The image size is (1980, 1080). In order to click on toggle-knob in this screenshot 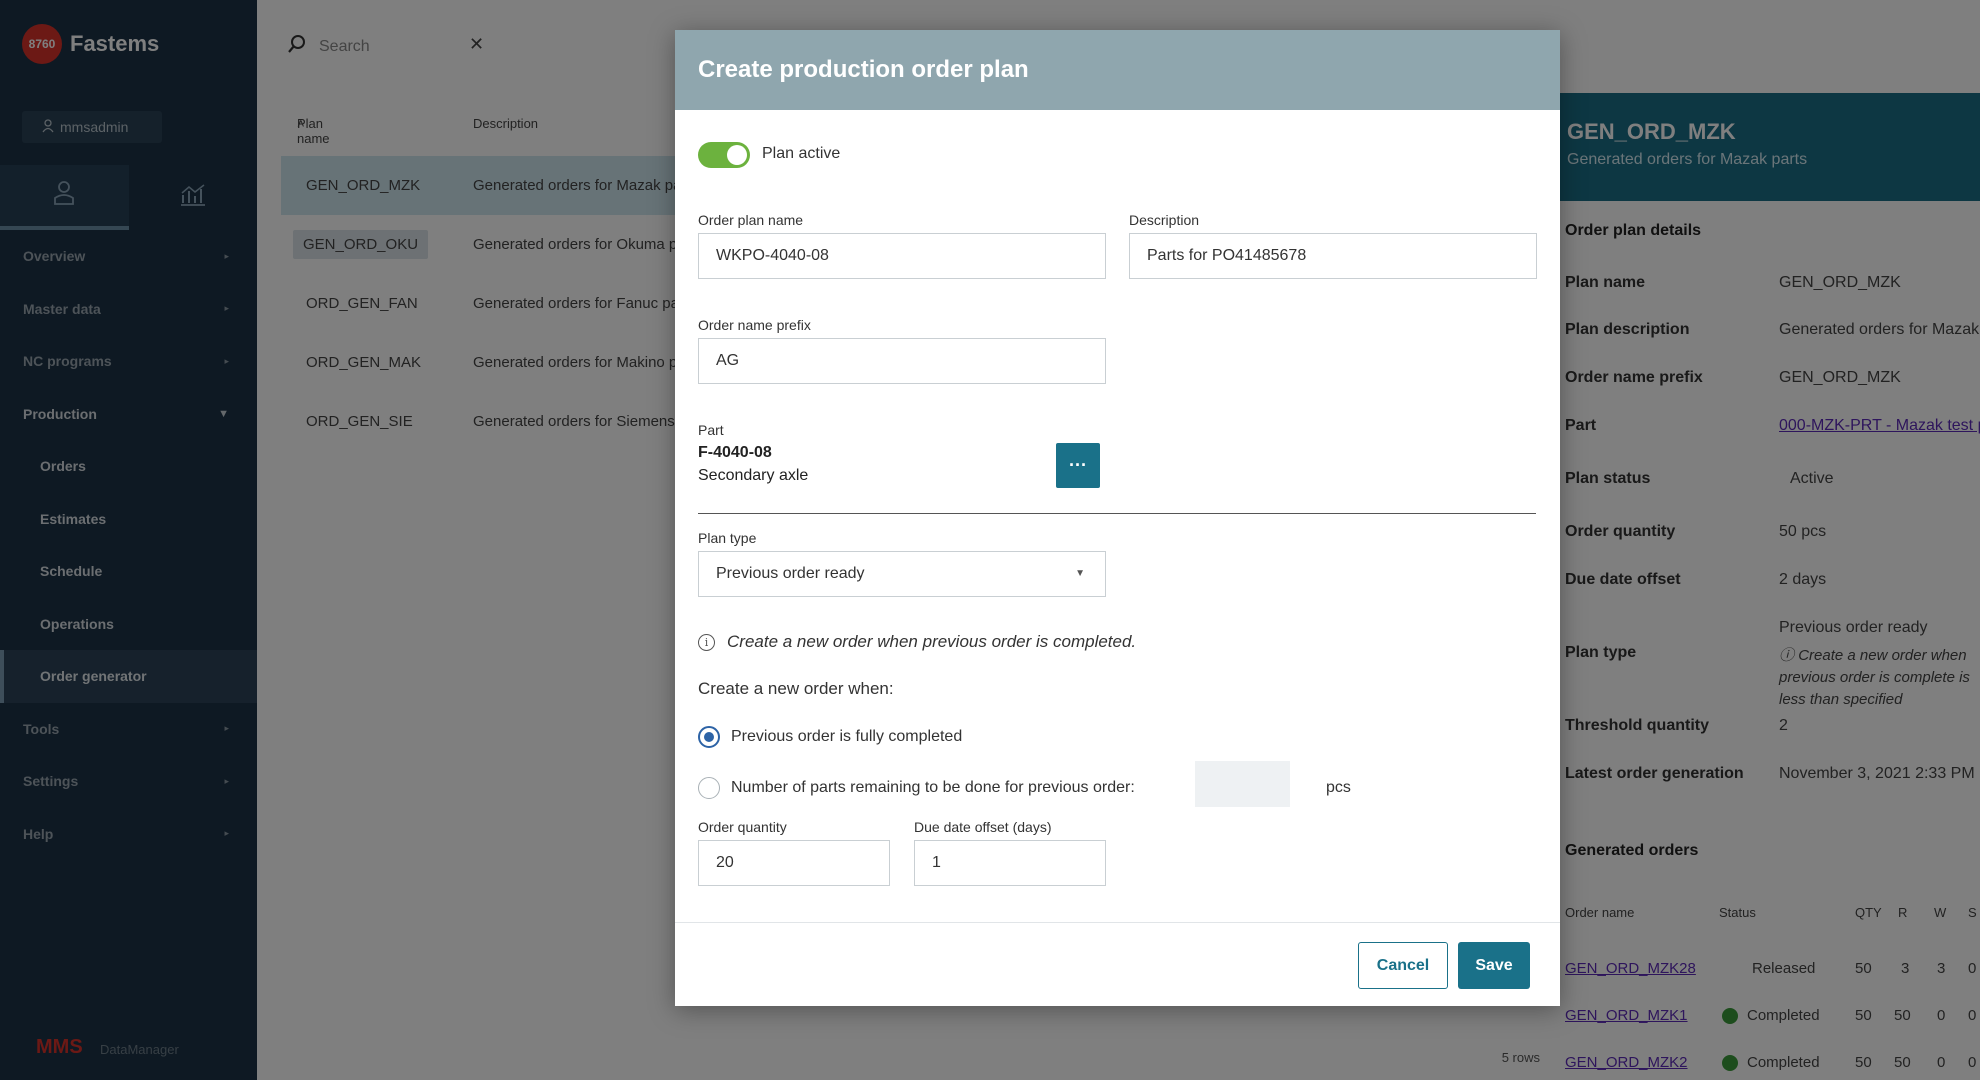, I will do `click(737, 155)`.